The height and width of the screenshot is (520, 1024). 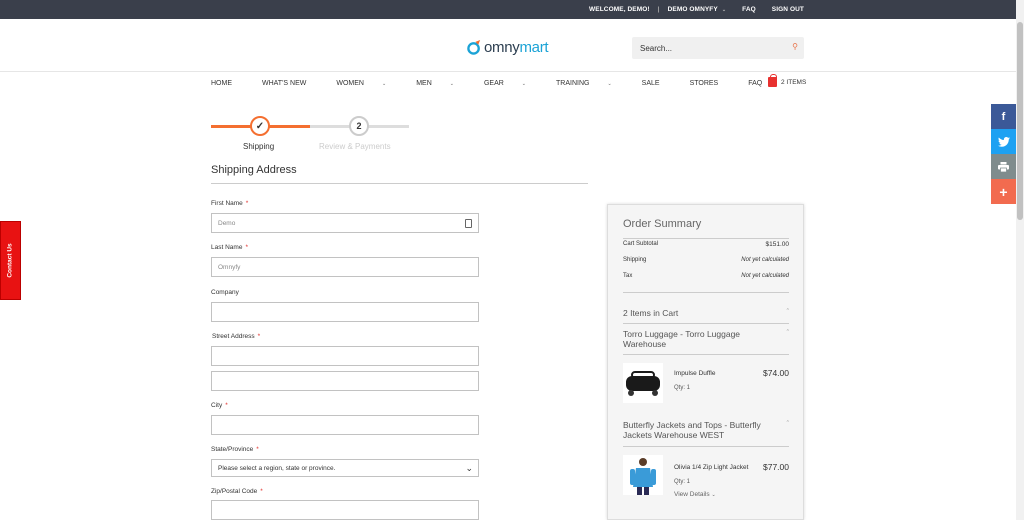 What do you see at coordinates (291, 83) in the screenshot?
I see `nav-item-whats-new: WHAT'S NEW` at bounding box center [291, 83].